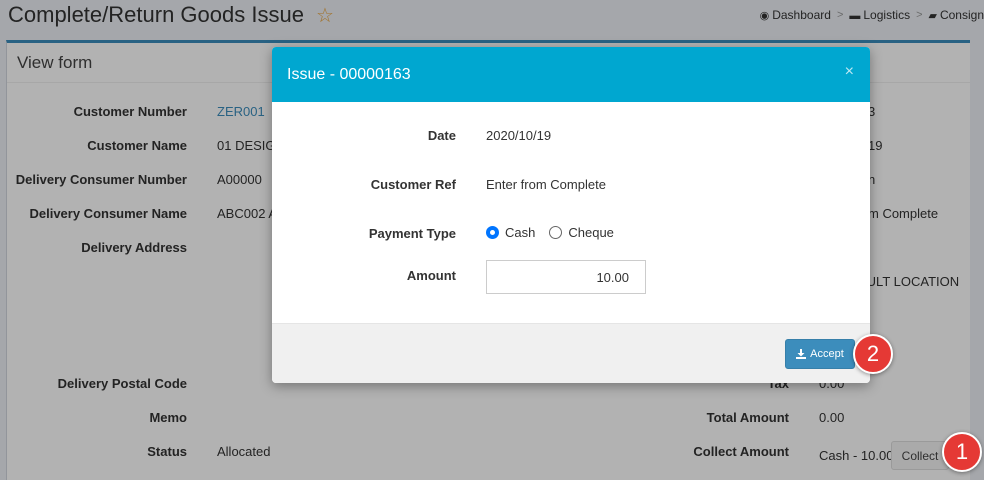  Describe the element at coordinates (873, 354) in the screenshot. I see `callout-badge-2: 2` at that location.